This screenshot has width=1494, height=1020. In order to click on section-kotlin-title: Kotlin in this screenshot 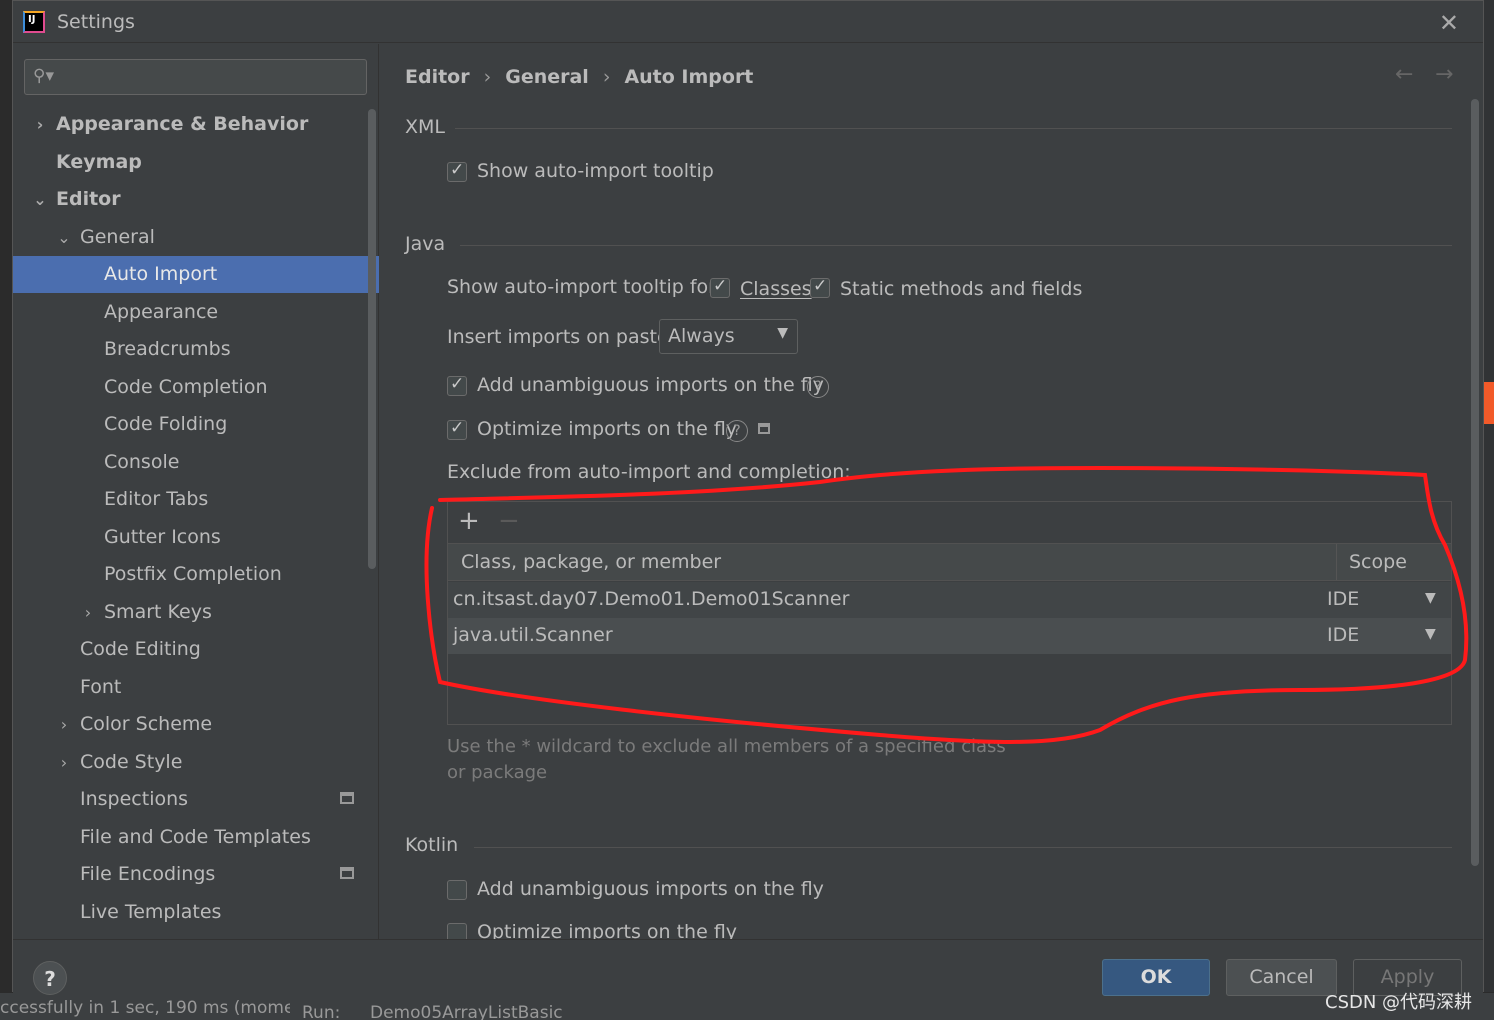, I will do `click(432, 845)`.